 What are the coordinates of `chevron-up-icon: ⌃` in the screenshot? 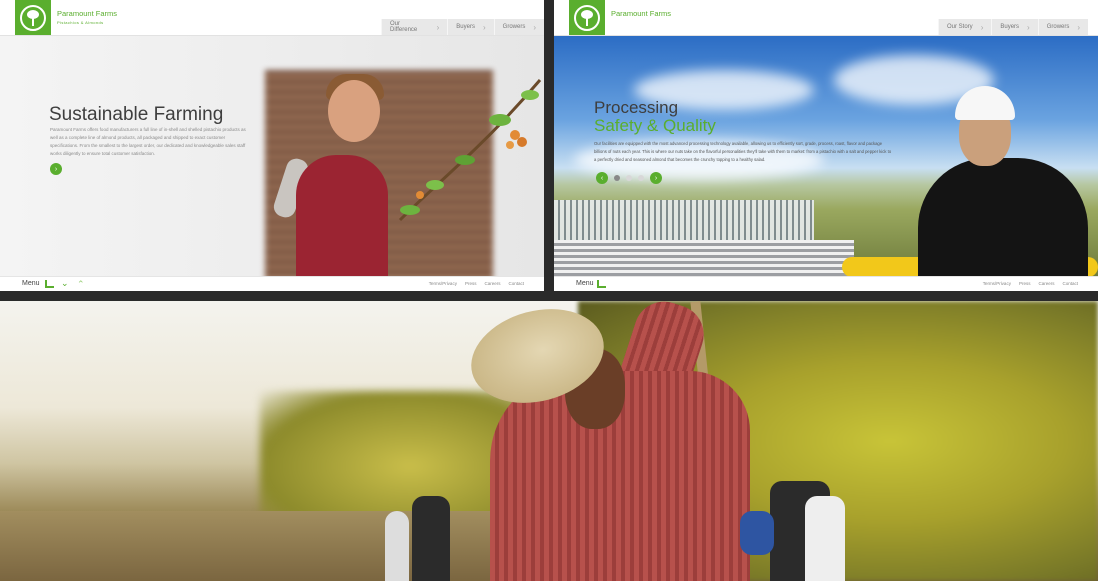 It's located at (81, 284).